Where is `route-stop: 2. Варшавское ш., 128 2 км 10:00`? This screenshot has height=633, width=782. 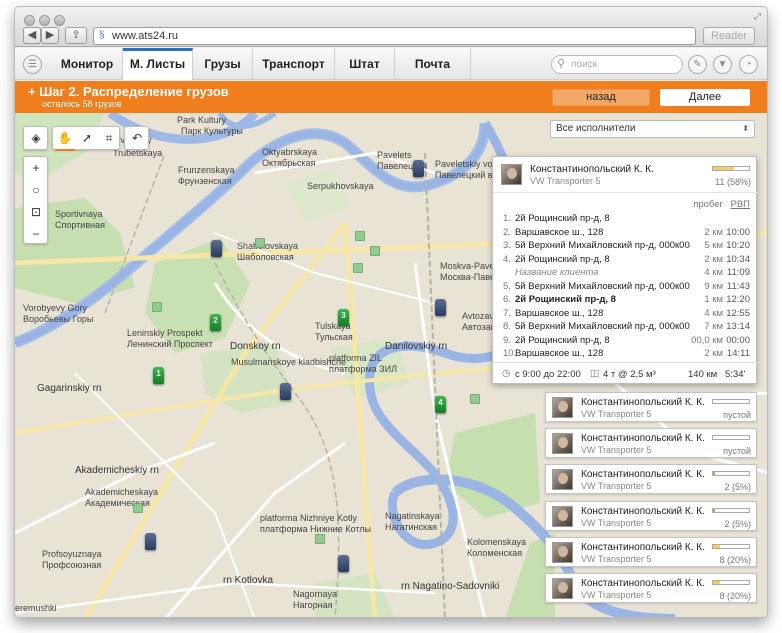
route-stop: 2. Варшавское ш., 128 2 км 10:00 is located at coordinates (625, 234).